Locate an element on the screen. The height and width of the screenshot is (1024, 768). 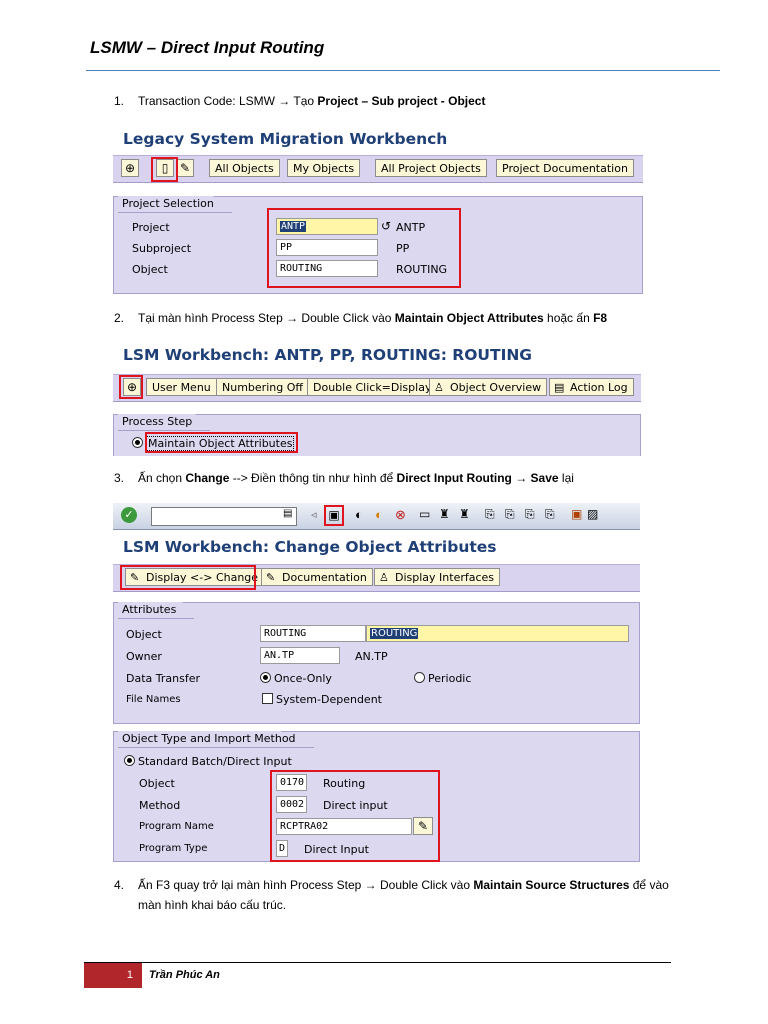
step-text: Tại màn hình Process Step is located at coordinates (212, 318).